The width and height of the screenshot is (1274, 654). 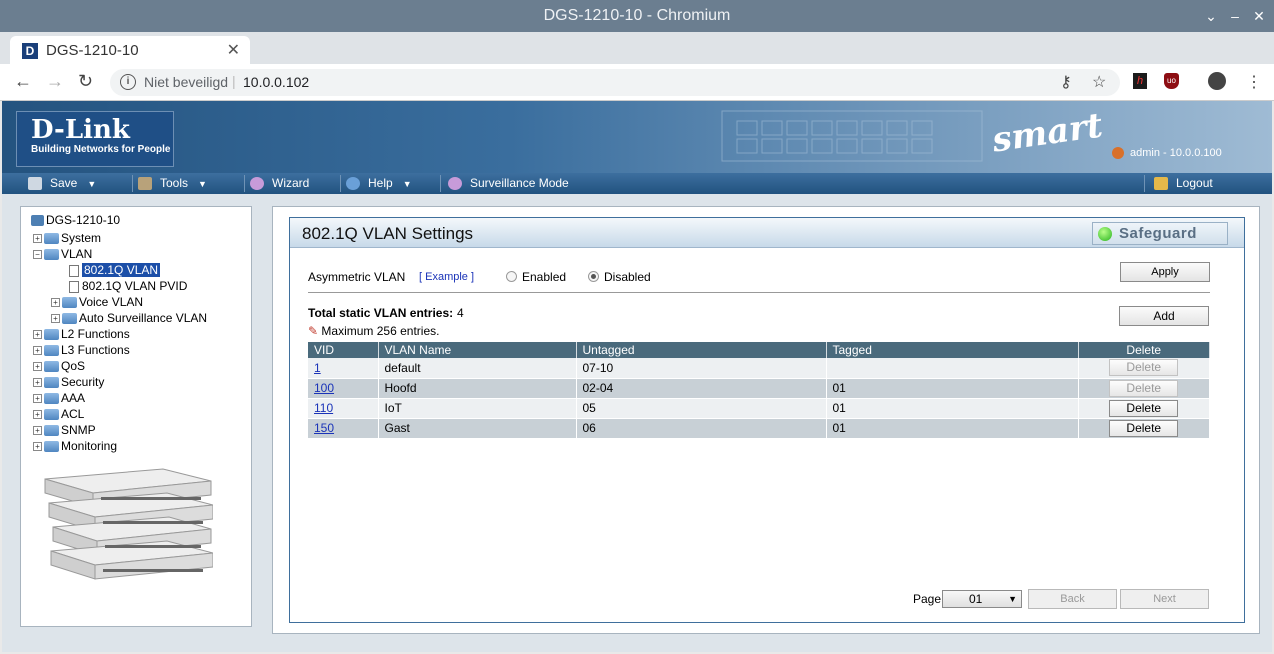 What do you see at coordinates (1254, 82) in the screenshot?
I see `more-menu-icon: ⋮` at bounding box center [1254, 82].